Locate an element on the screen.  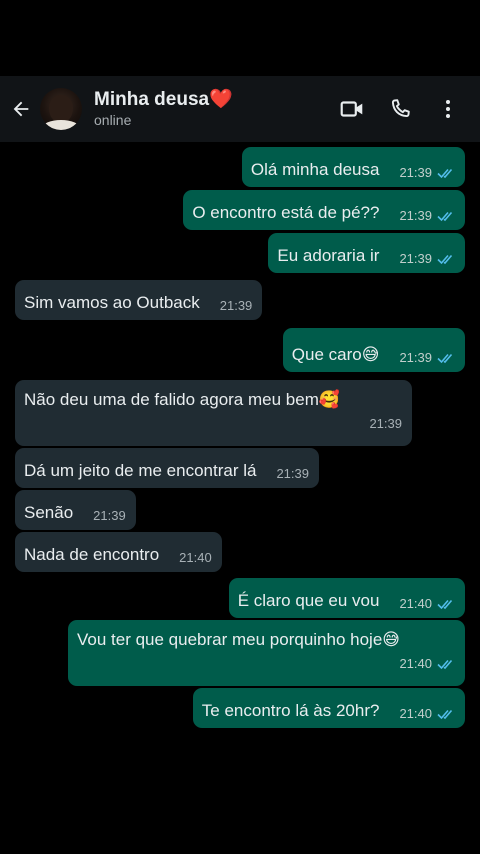
outgoing-message-bubble: Olá minha deusa 21:39 is located at coordinates (353, 167).